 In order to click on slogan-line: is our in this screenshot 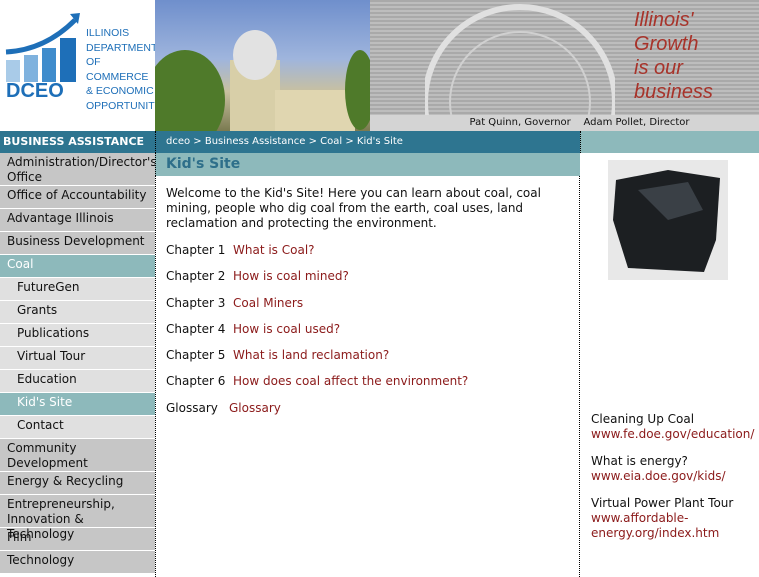, I will do `click(658, 68)`.